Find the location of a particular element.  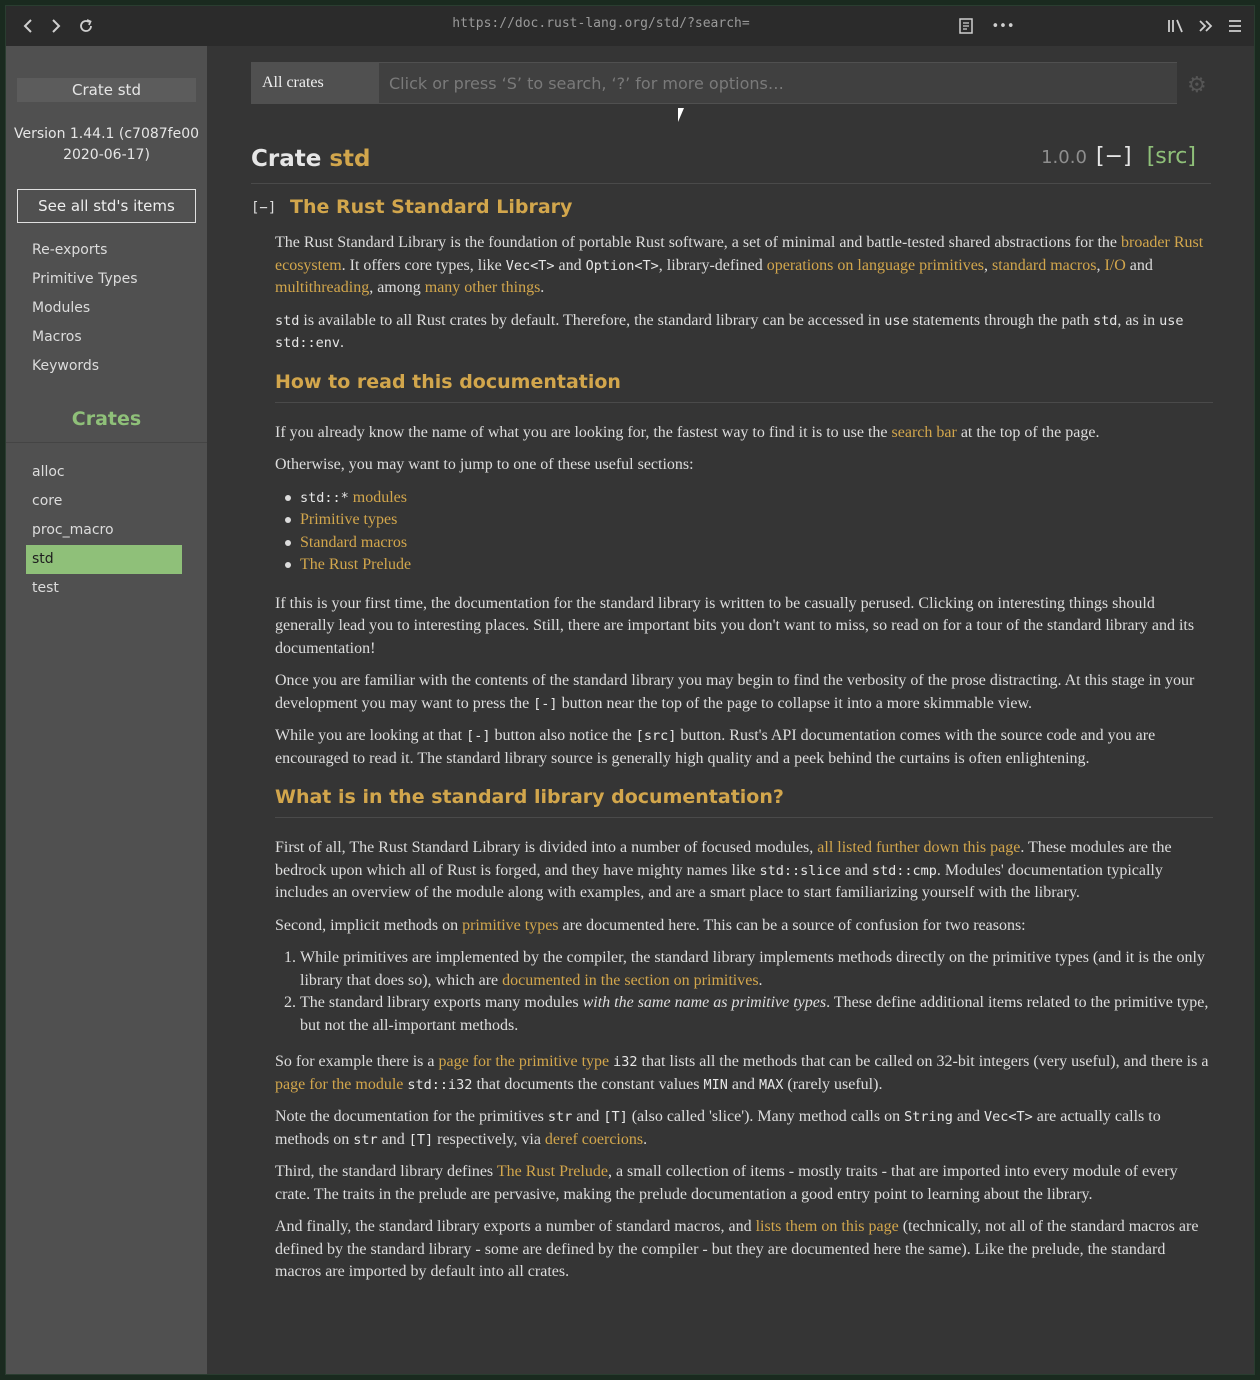

more-actions-icon: ••• is located at coordinates (1003, 26).